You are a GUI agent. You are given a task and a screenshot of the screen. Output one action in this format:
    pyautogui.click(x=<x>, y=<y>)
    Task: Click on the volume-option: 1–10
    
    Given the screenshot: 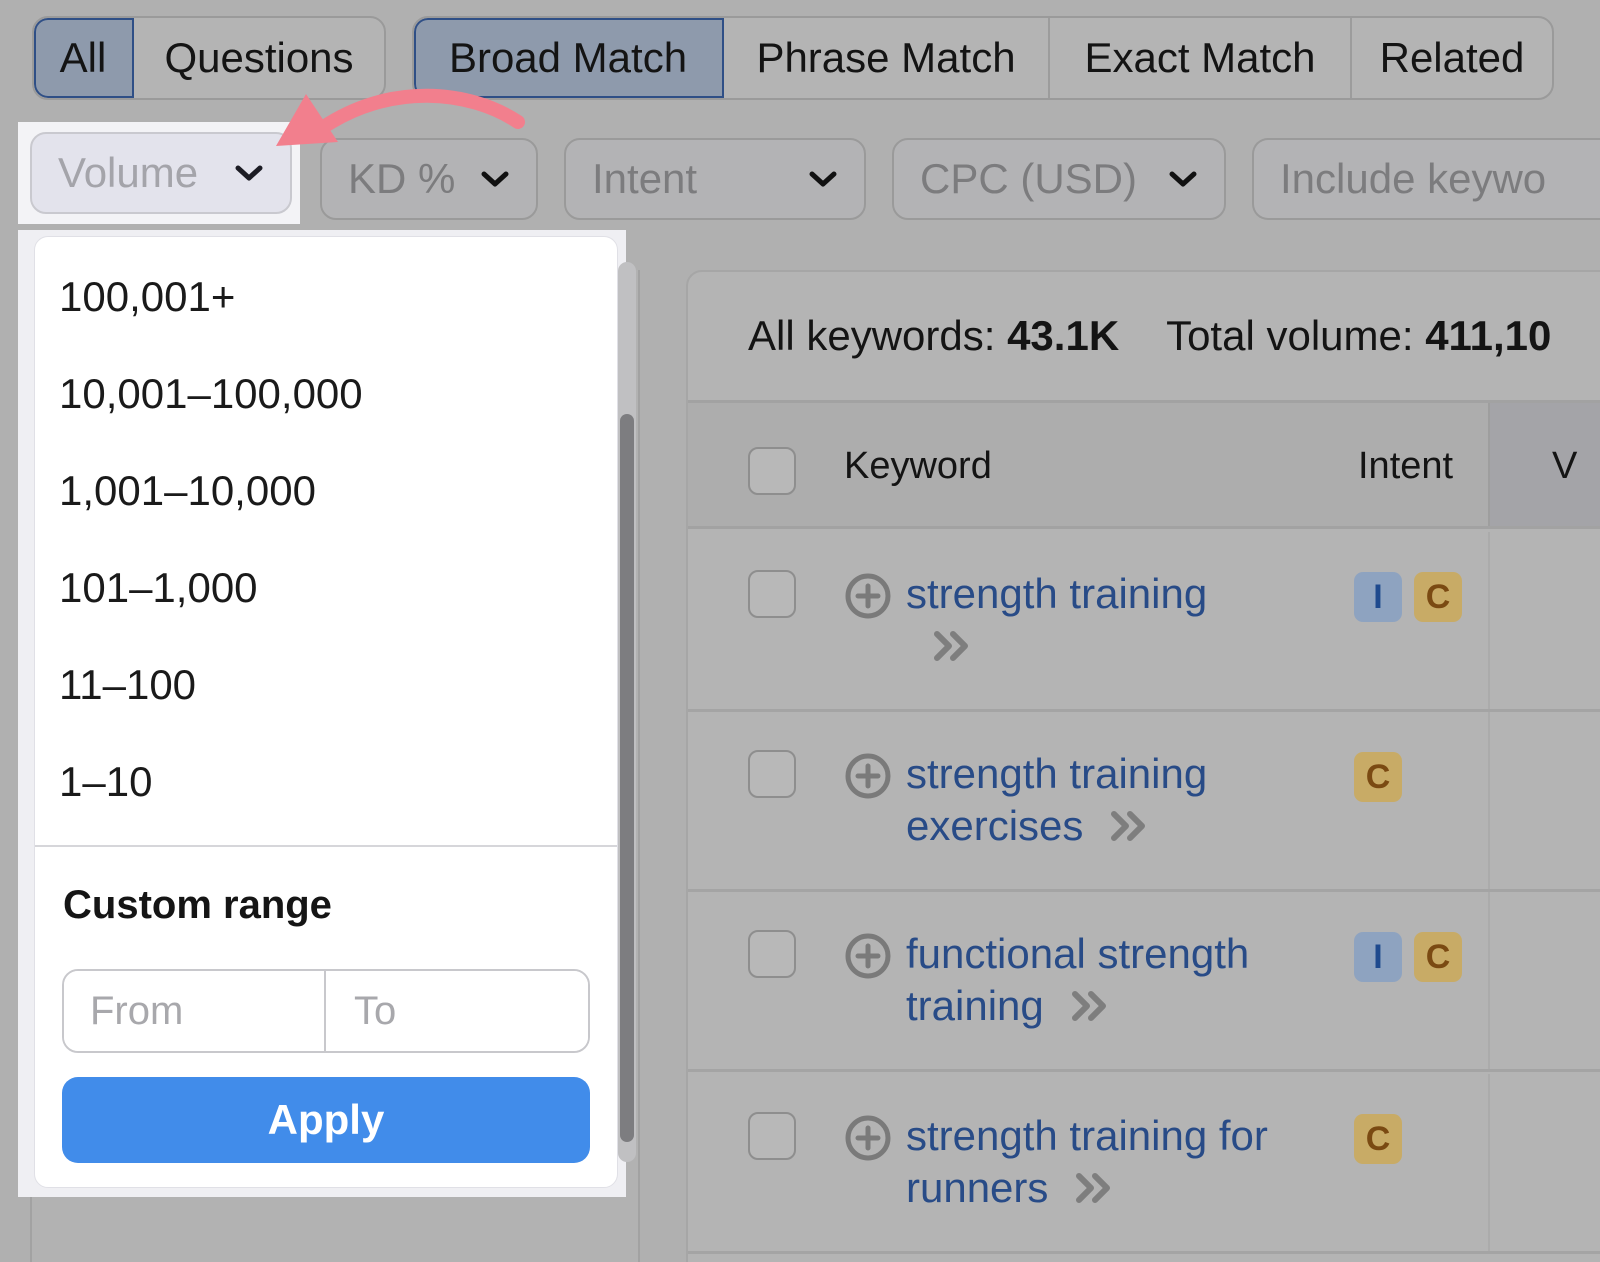 What is the action you would take?
    pyautogui.click(x=319, y=782)
    